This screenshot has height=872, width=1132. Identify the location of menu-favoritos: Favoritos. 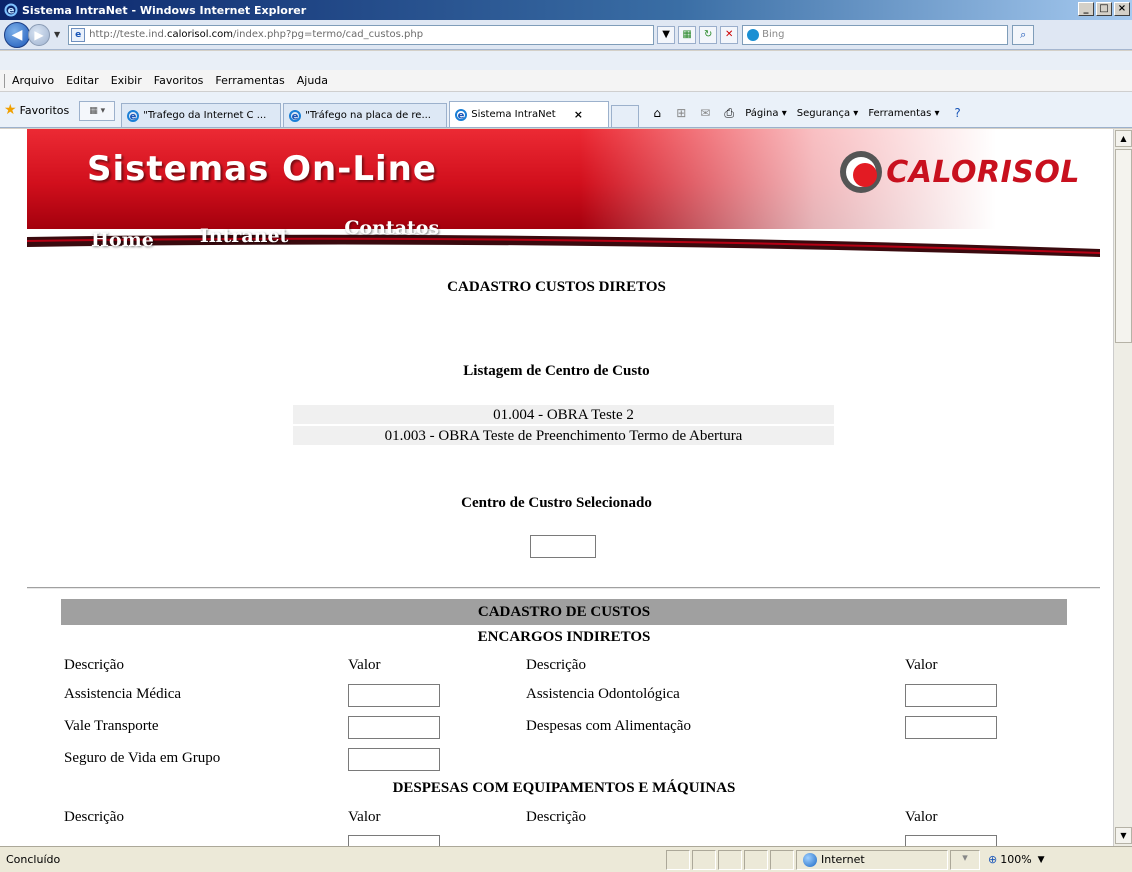
(179, 80).